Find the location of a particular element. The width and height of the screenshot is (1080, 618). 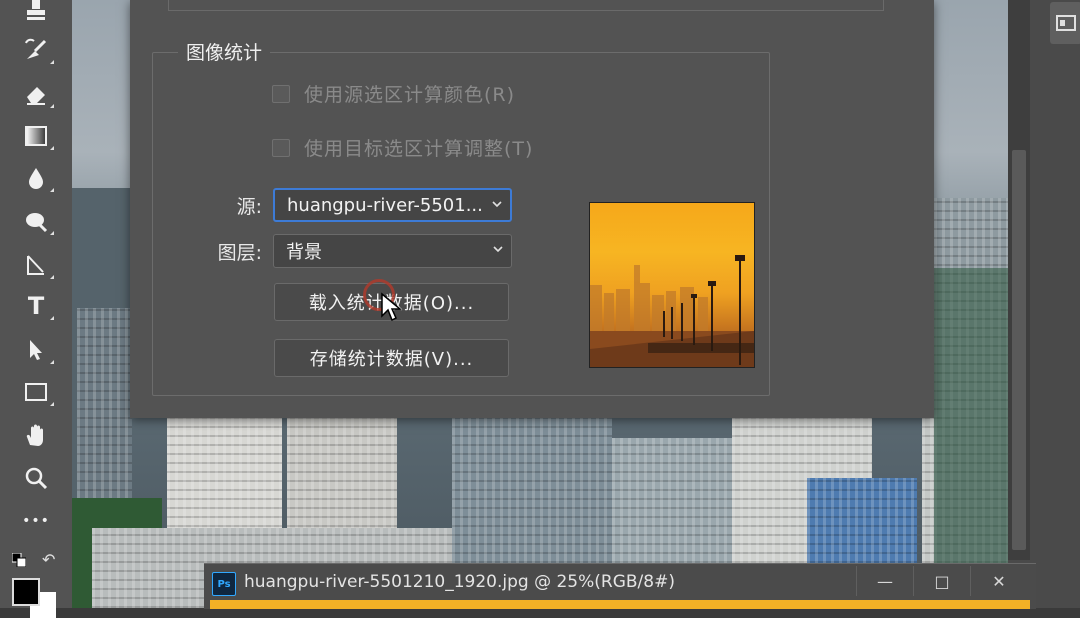

scrollbar-thumb is located at coordinates (1019, 350).